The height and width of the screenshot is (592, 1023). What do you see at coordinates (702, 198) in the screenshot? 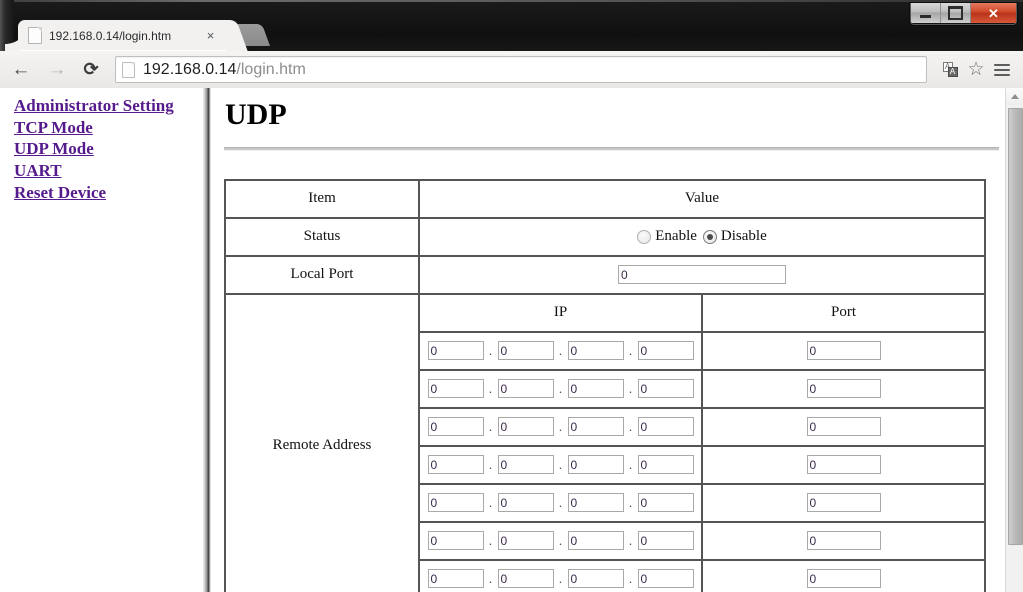
I see `header-value: Value` at bounding box center [702, 198].